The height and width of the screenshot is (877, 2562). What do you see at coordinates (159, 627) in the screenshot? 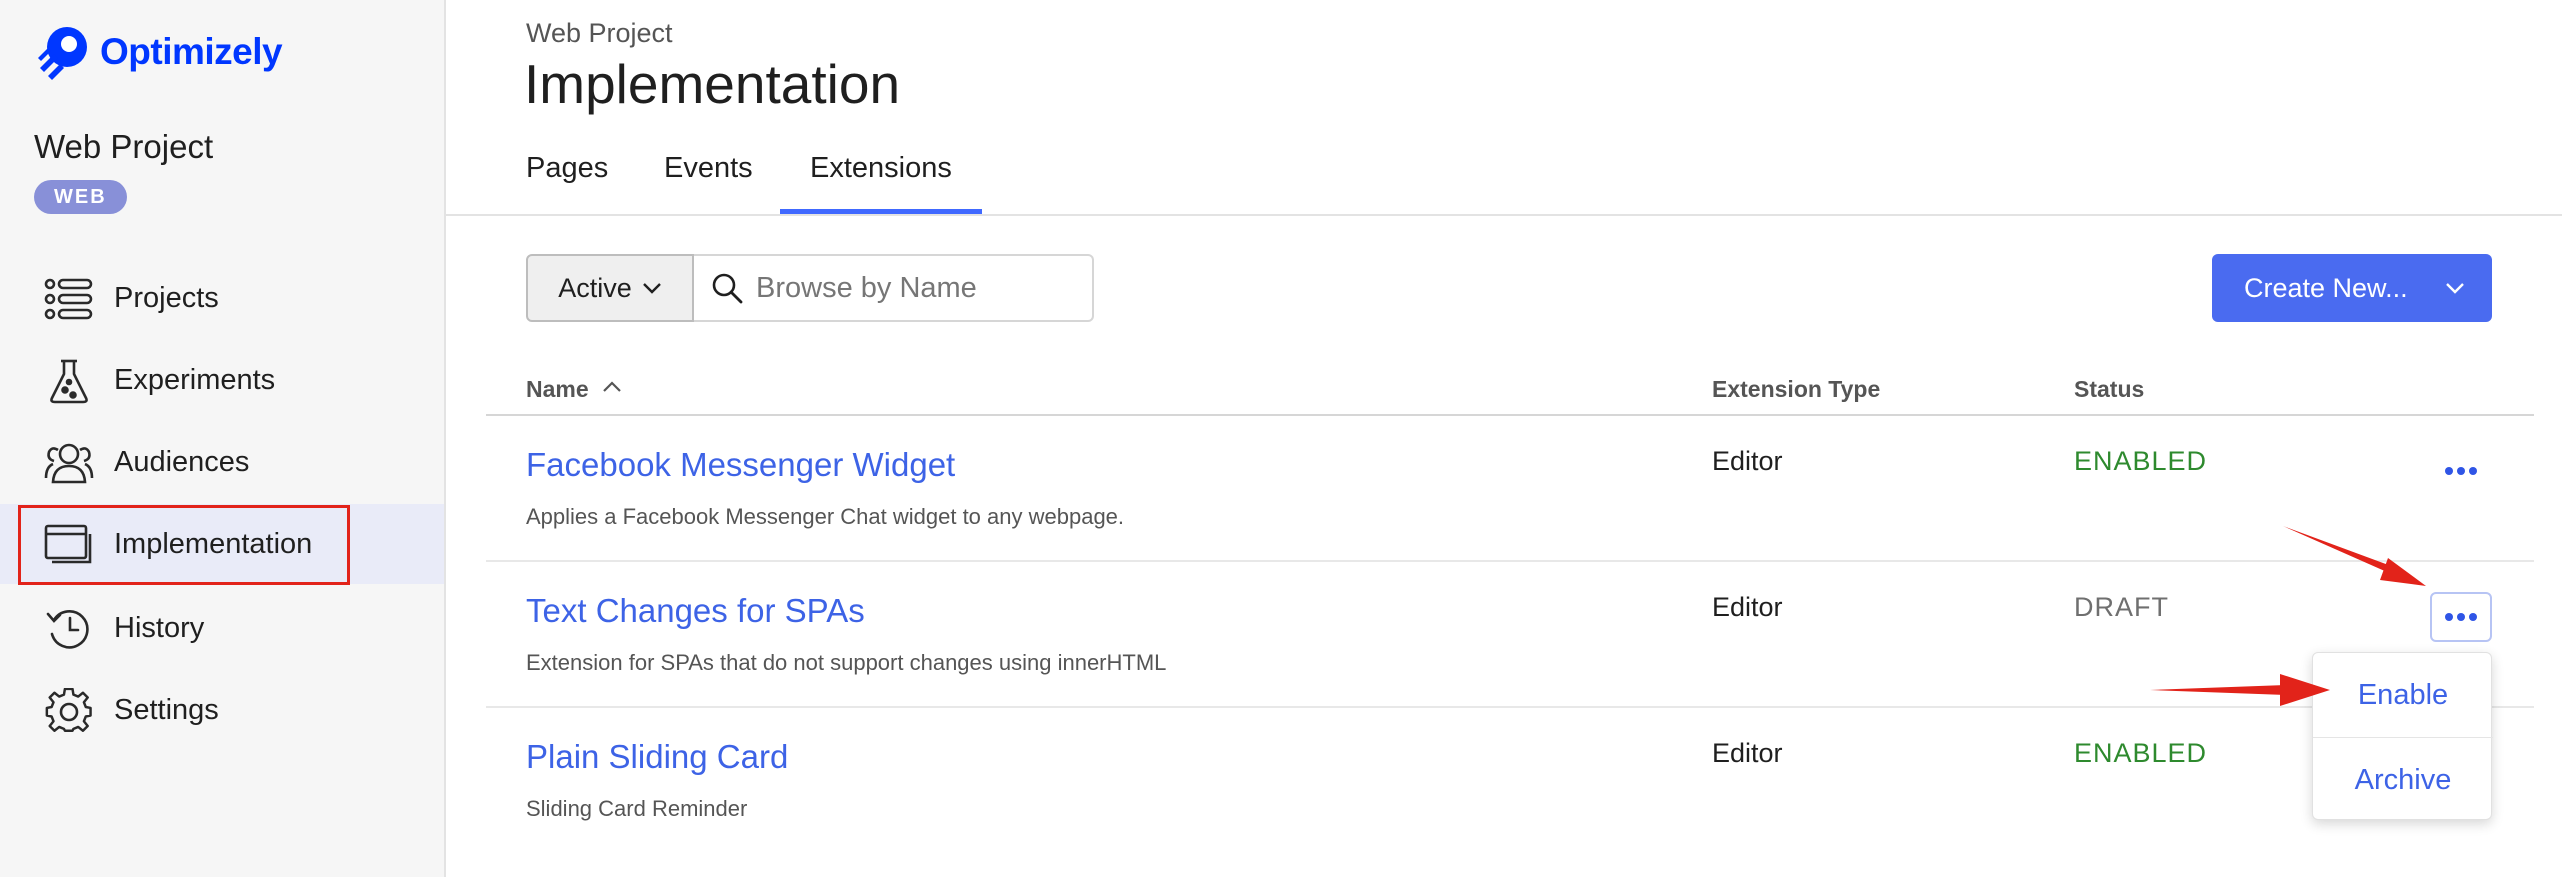
I see `sidebar-item-label: History` at bounding box center [159, 627].